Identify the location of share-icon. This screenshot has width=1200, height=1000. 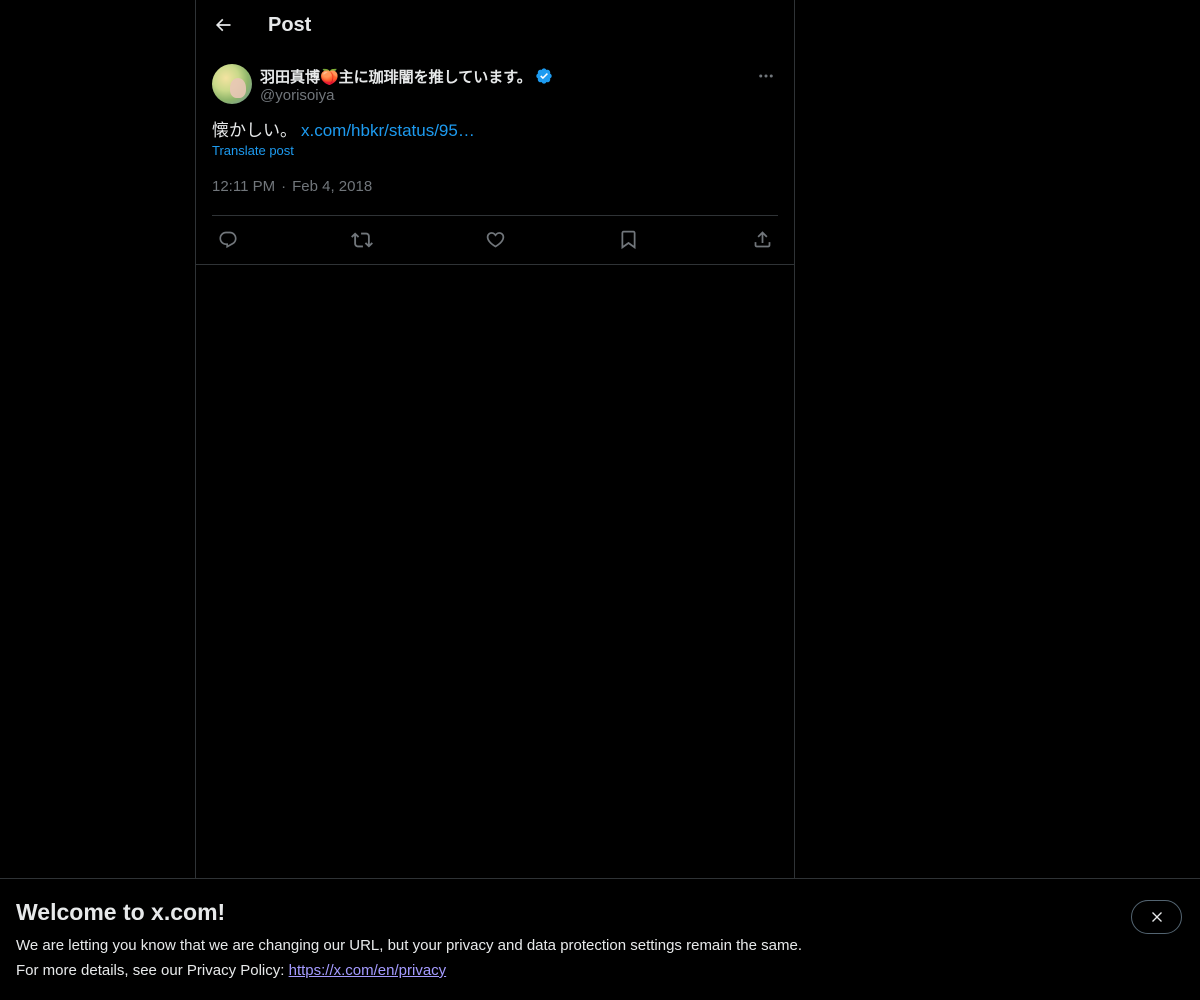
(762, 239).